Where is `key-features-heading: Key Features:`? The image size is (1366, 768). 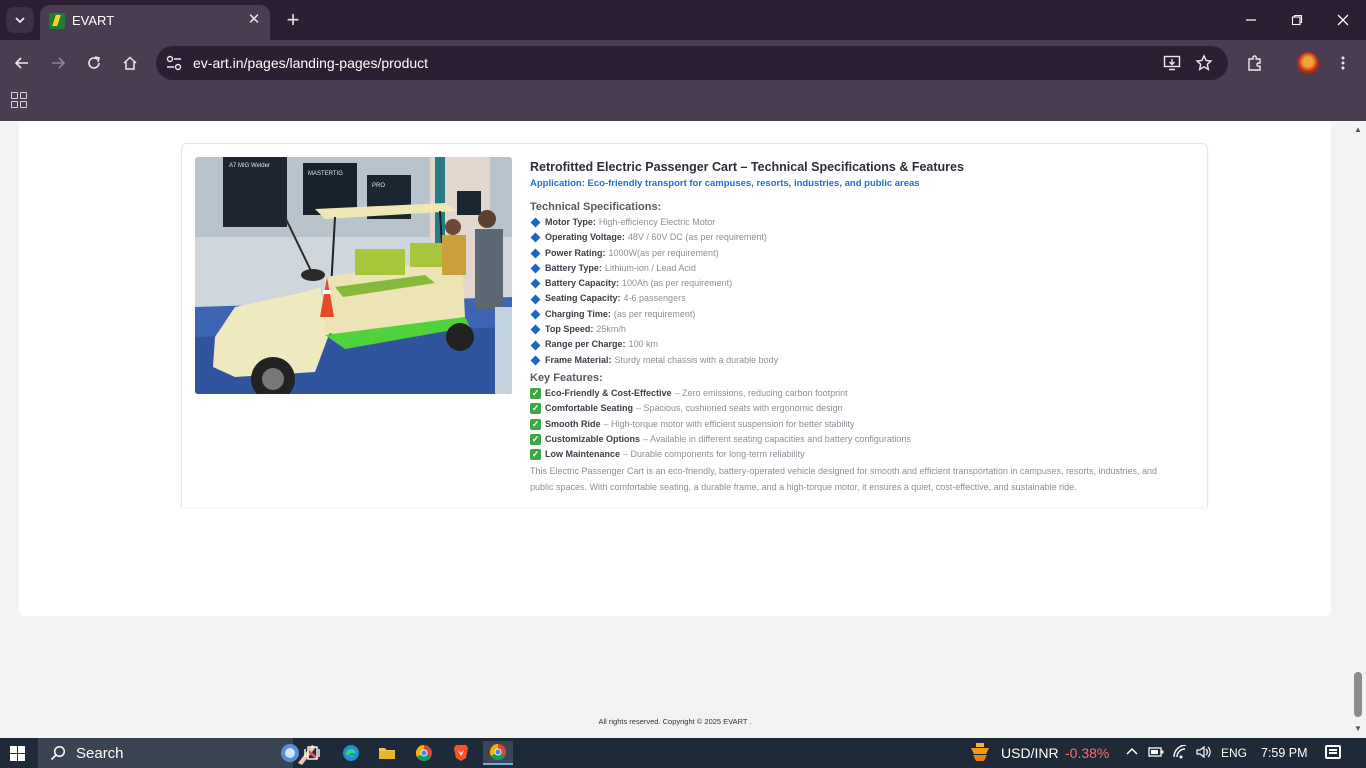 key-features-heading: Key Features: is located at coordinates (566, 377).